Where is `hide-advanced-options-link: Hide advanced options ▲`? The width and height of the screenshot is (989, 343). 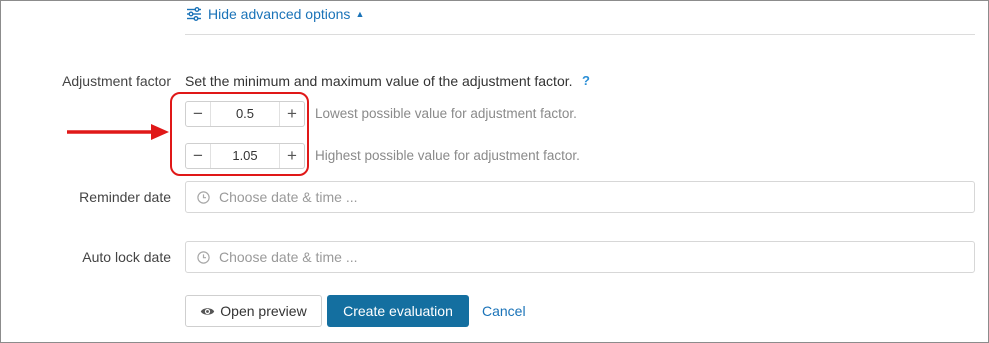 hide-advanced-options-link: Hide advanced options ▲ is located at coordinates (275, 14).